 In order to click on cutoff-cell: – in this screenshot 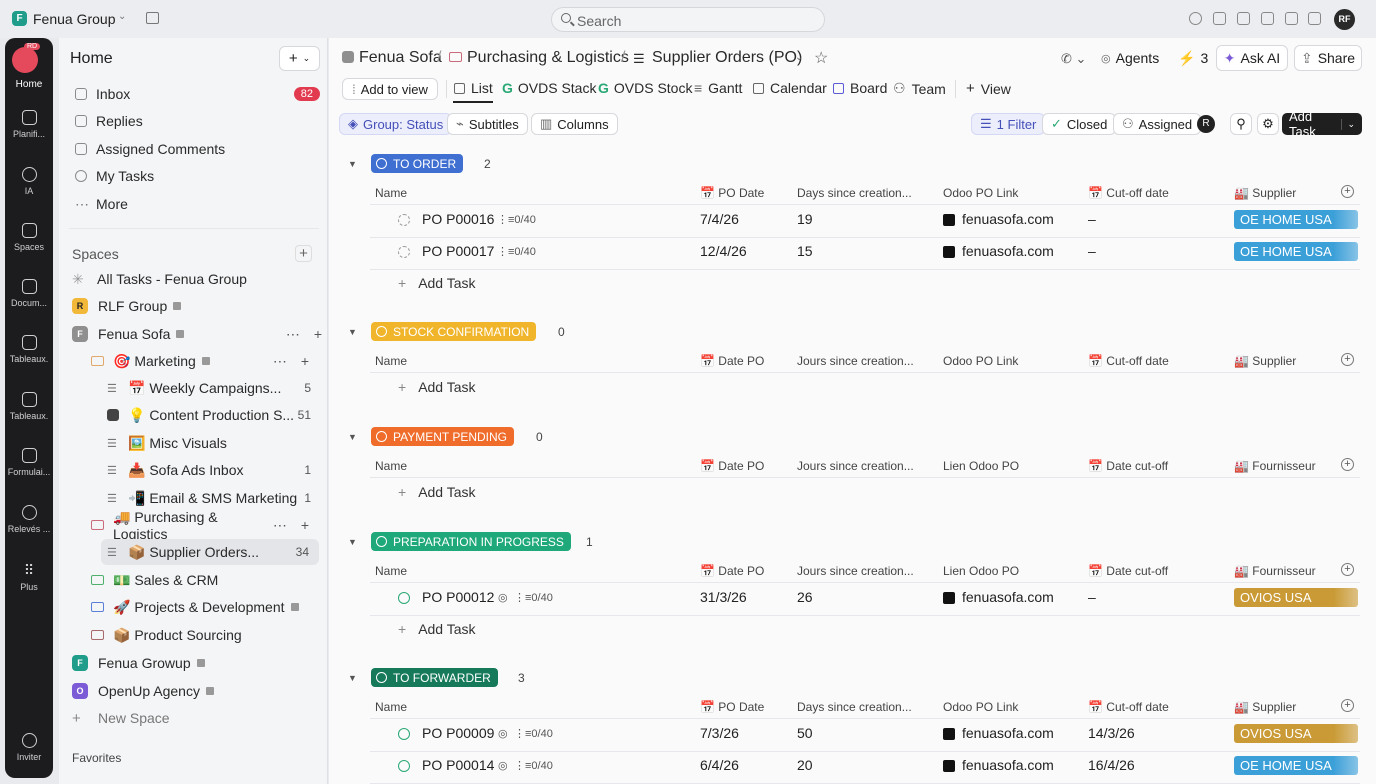, I will do `click(1092, 597)`.